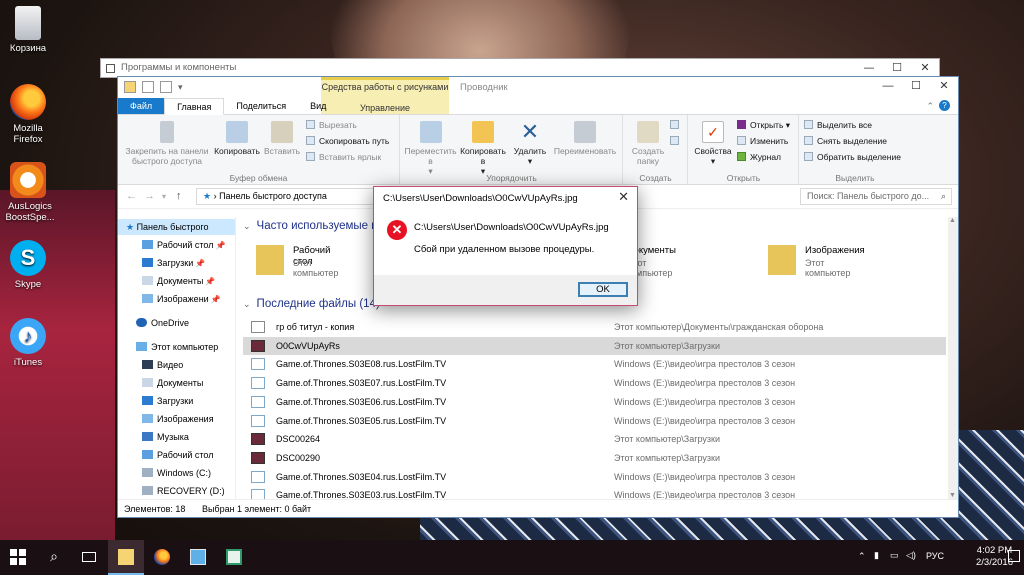 This screenshot has width=1024, height=575. Describe the element at coordinates (594, 458) in the screenshot. I see `recent-file-row: DSC00290 Этот компьютер\Загрузки` at that location.